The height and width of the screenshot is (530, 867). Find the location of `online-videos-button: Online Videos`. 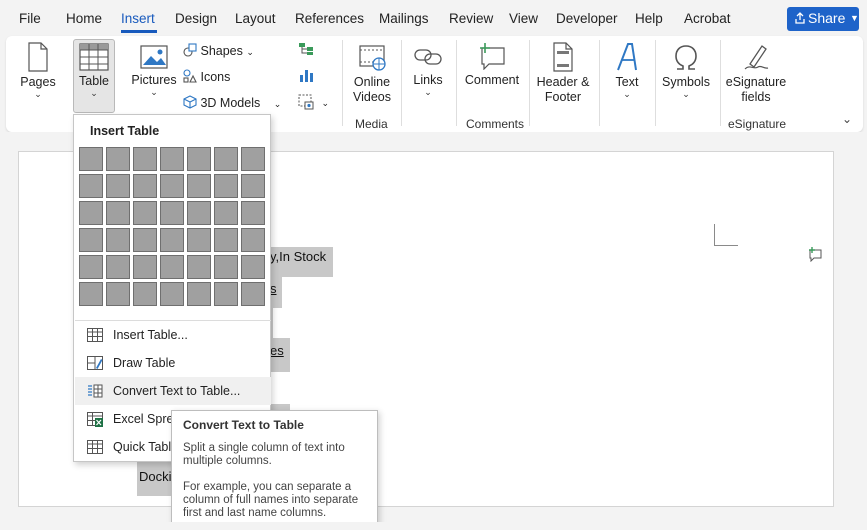

online-videos-button: Online Videos is located at coordinates (372, 74).